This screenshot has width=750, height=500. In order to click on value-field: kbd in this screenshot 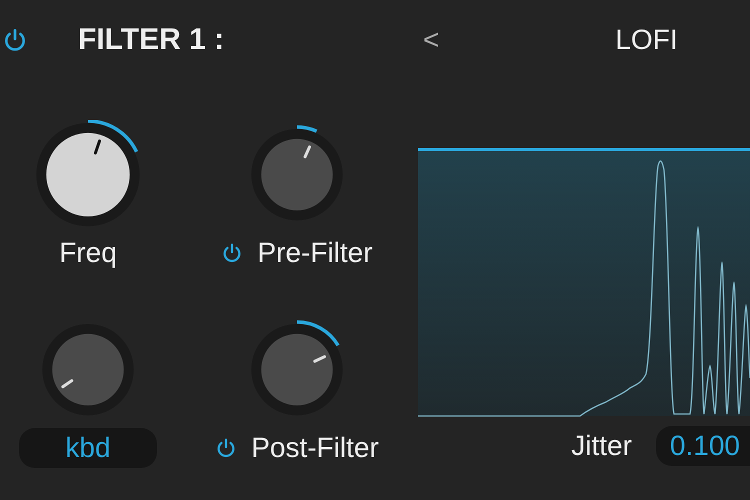, I will do `click(88, 448)`.